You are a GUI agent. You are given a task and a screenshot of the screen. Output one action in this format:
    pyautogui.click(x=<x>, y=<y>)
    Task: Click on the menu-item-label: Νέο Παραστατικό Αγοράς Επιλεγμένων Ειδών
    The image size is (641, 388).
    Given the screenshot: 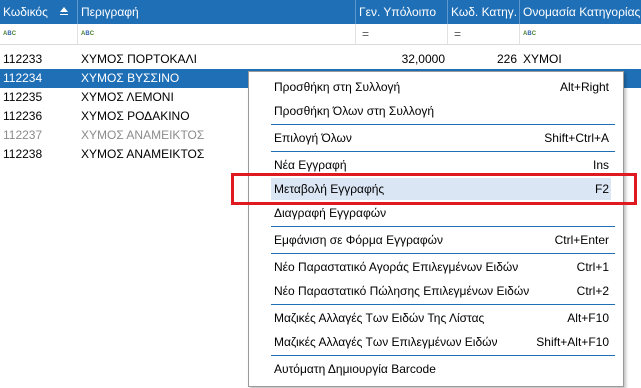 What is the action you would take?
    pyautogui.click(x=396, y=267)
    